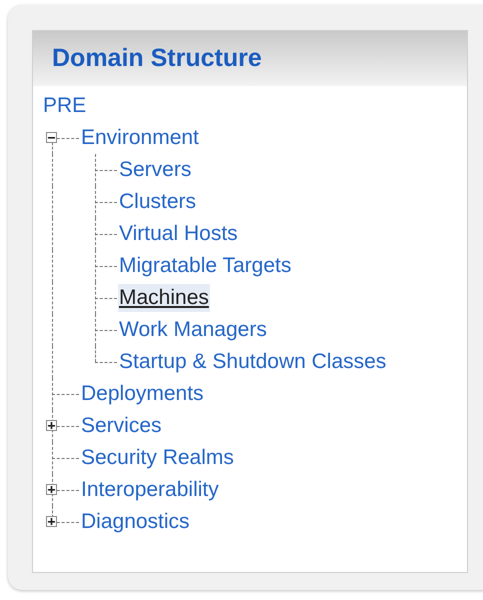  I want to click on tree-item: Clusters, so click(158, 202).